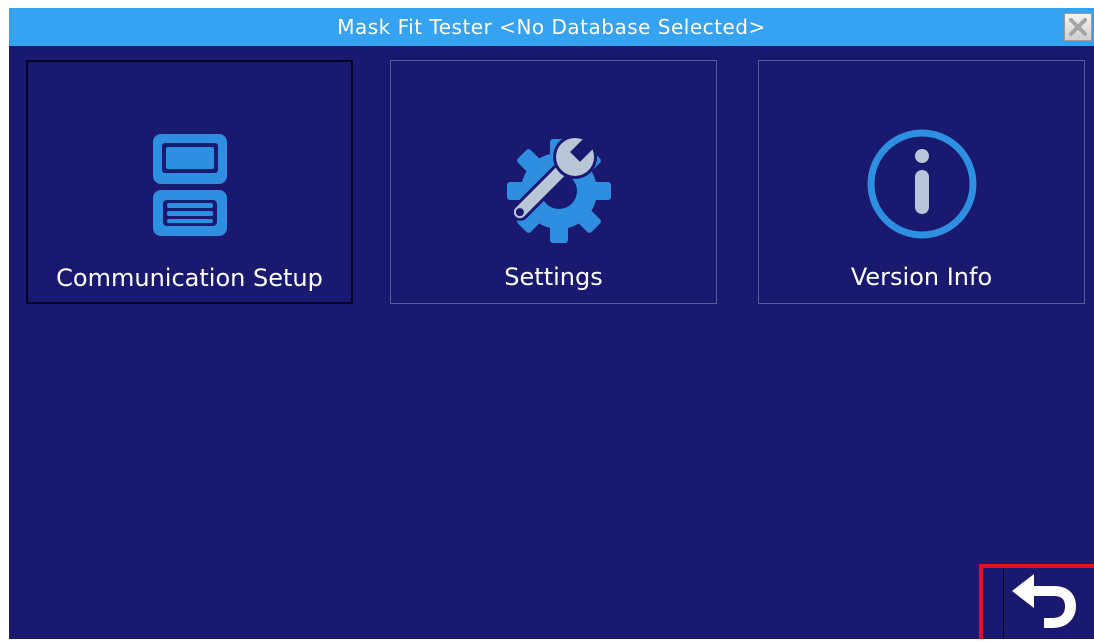 The image size is (1094, 643). Describe the element at coordinates (558, 188) in the screenshot. I see `wrench-gear-icon` at that location.